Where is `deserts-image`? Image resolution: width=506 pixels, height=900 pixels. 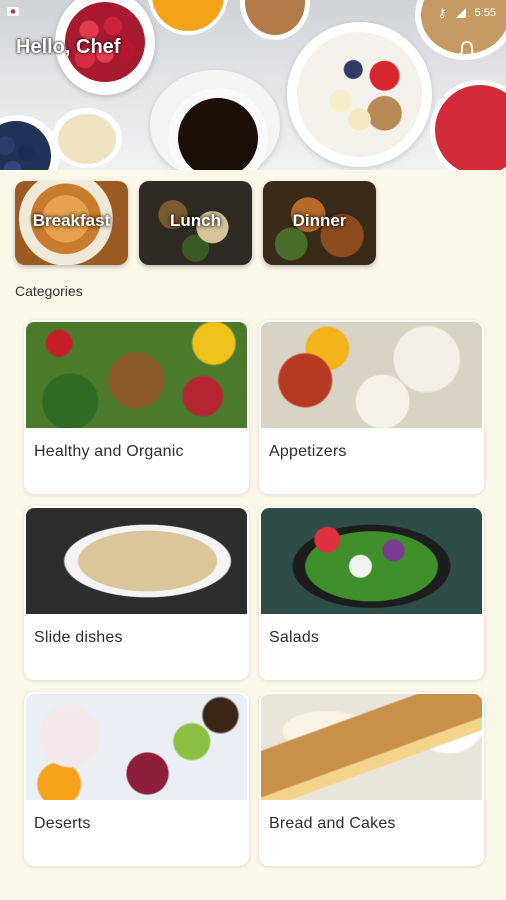
deserts-image is located at coordinates (136, 747).